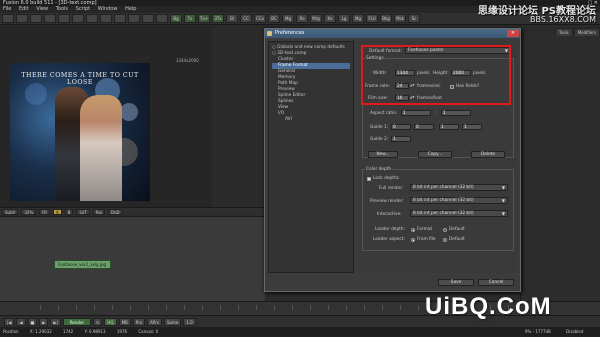 This screenshot has height=337, width=600. What do you see at coordinates (95, 331) in the screenshot?
I see `status-y: Y: 0.98913` at bounding box center [95, 331].